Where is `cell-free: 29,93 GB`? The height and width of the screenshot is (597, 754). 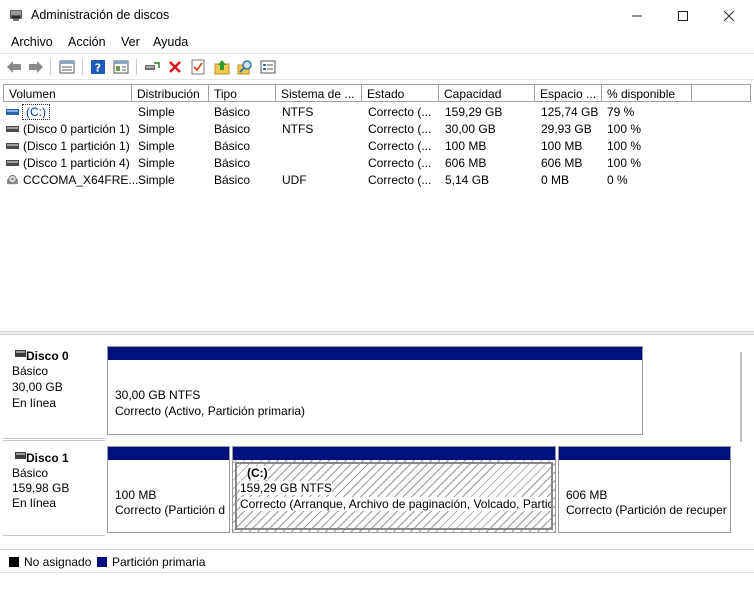 cell-free: 29,93 GB is located at coordinates (566, 129).